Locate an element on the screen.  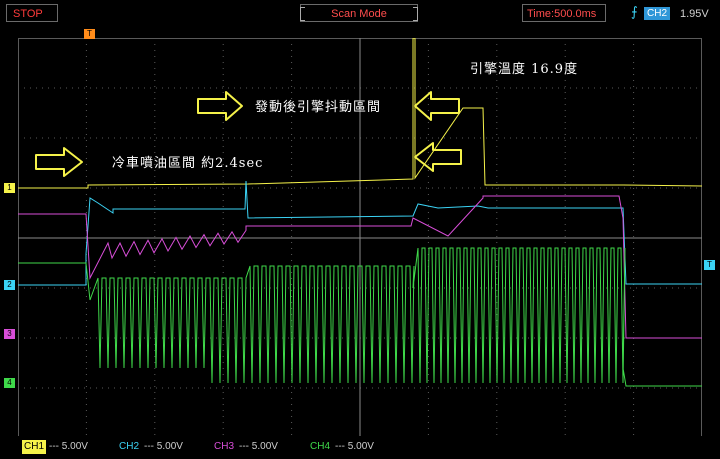
ch4-ground-marker: 4 is located at coordinates (9, 383).